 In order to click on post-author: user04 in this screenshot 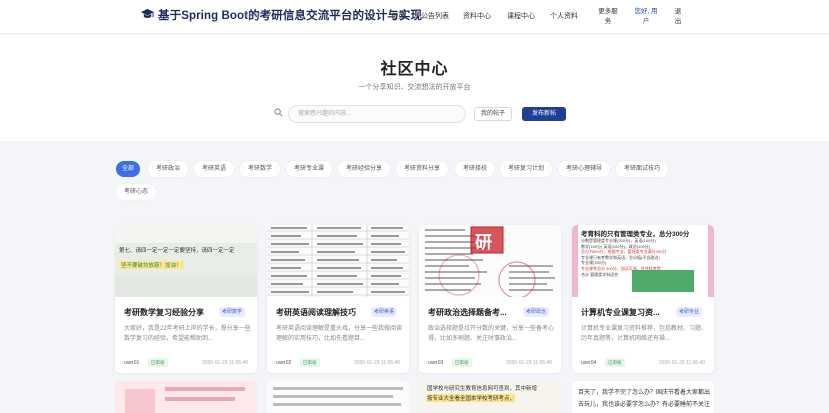, I will do `click(588, 363)`.